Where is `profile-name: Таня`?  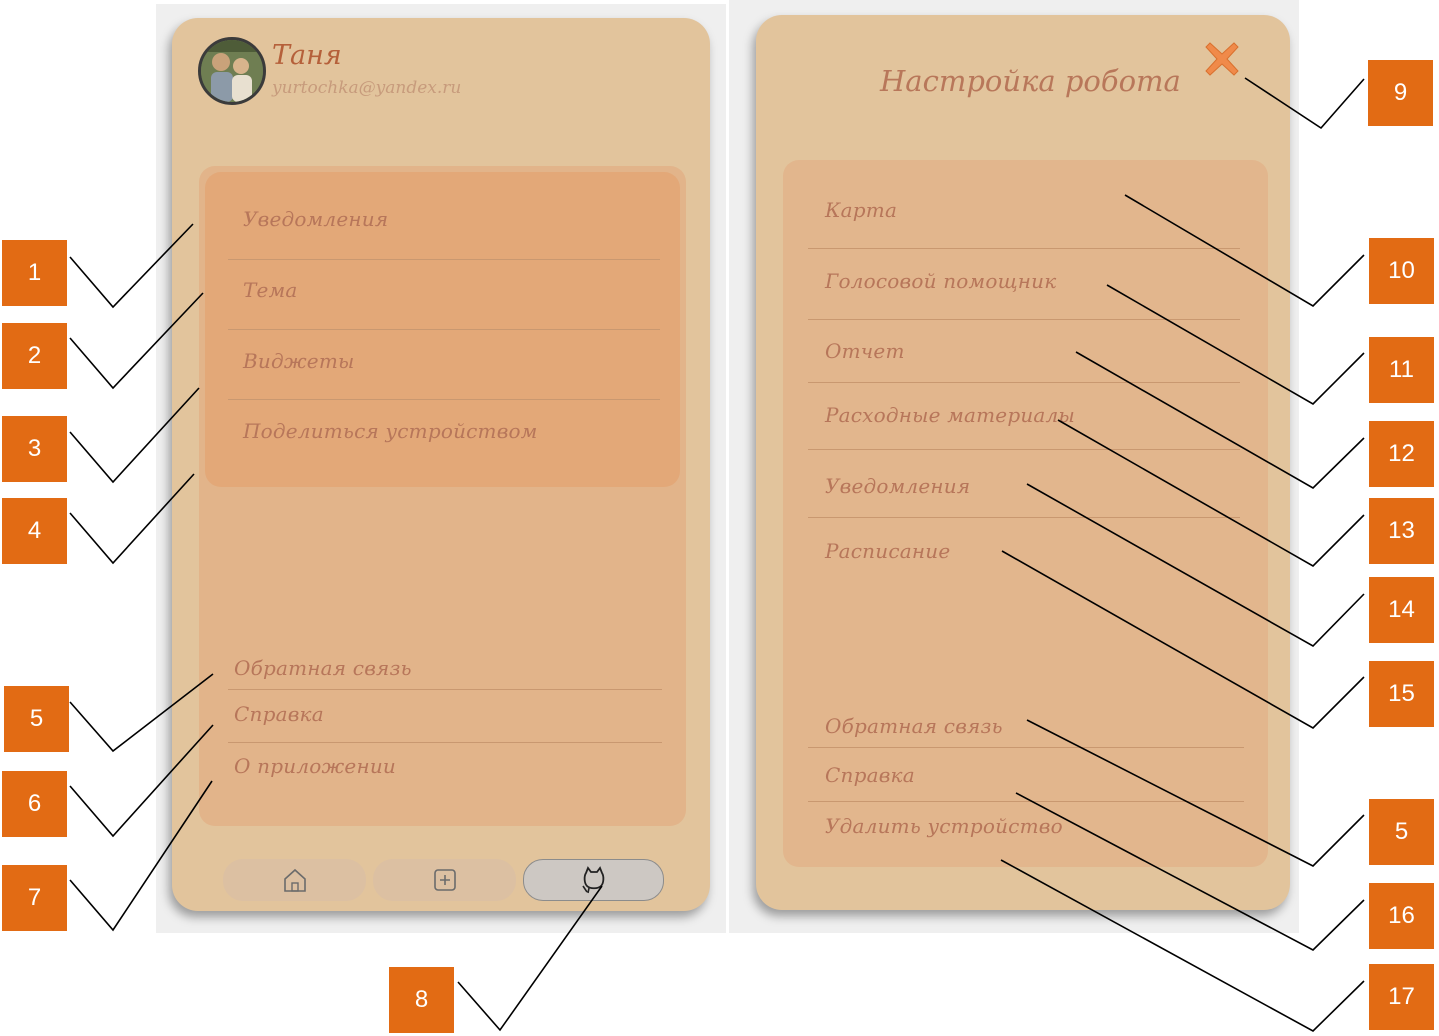
profile-name: Таня is located at coordinates (307, 55).